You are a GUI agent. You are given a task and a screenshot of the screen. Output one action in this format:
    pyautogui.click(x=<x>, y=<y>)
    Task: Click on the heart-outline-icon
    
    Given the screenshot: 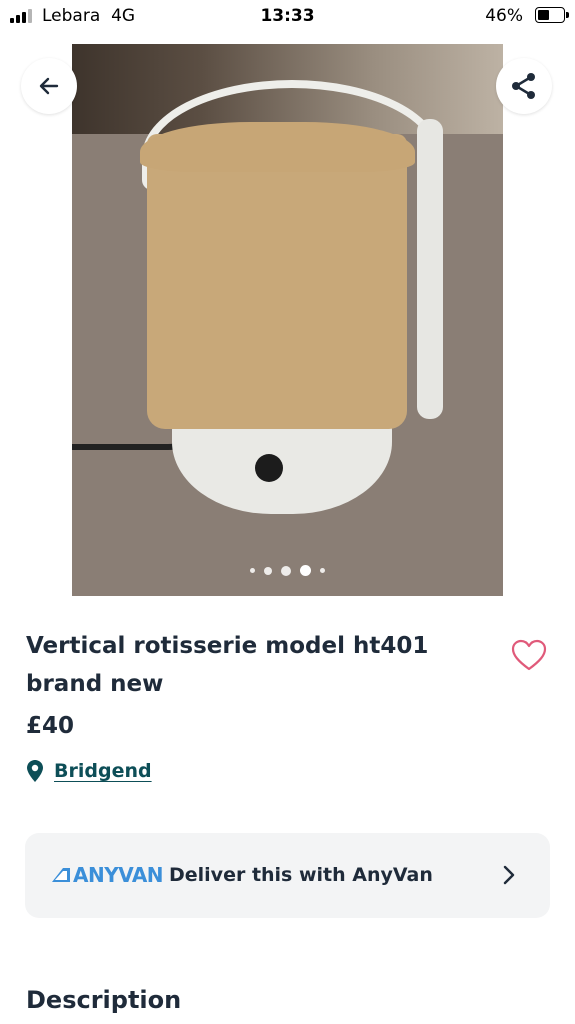 What is the action you would take?
    pyautogui.click(x=529, y=655)
    